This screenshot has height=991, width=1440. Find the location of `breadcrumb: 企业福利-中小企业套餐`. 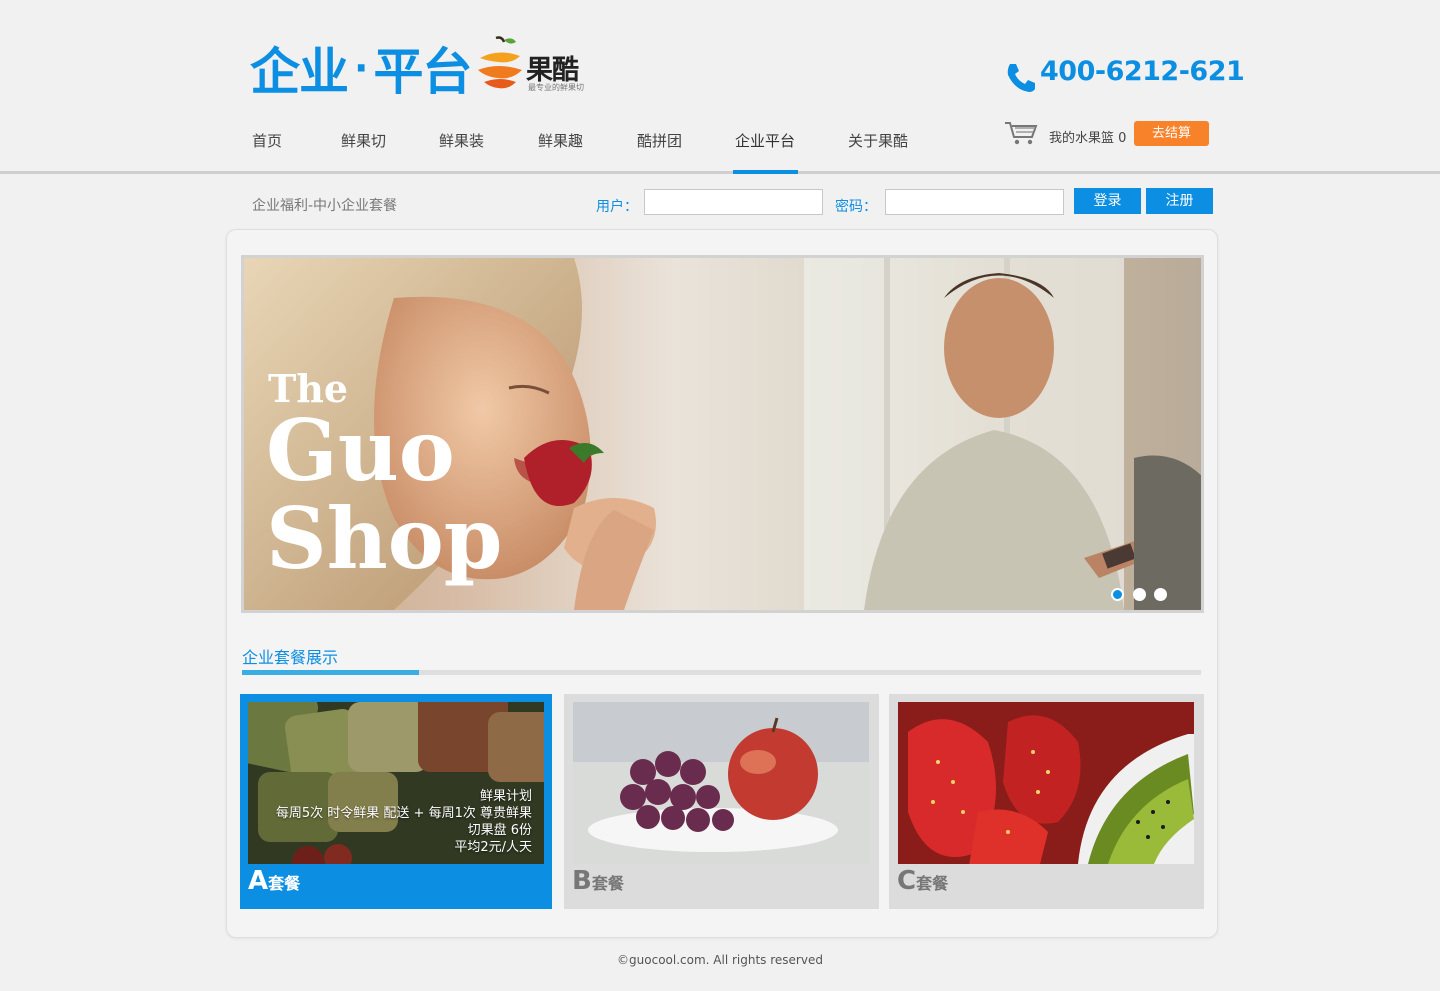

breadcrumb: 企业福利-中小企业套餐 is located at coordinates (325, 206).